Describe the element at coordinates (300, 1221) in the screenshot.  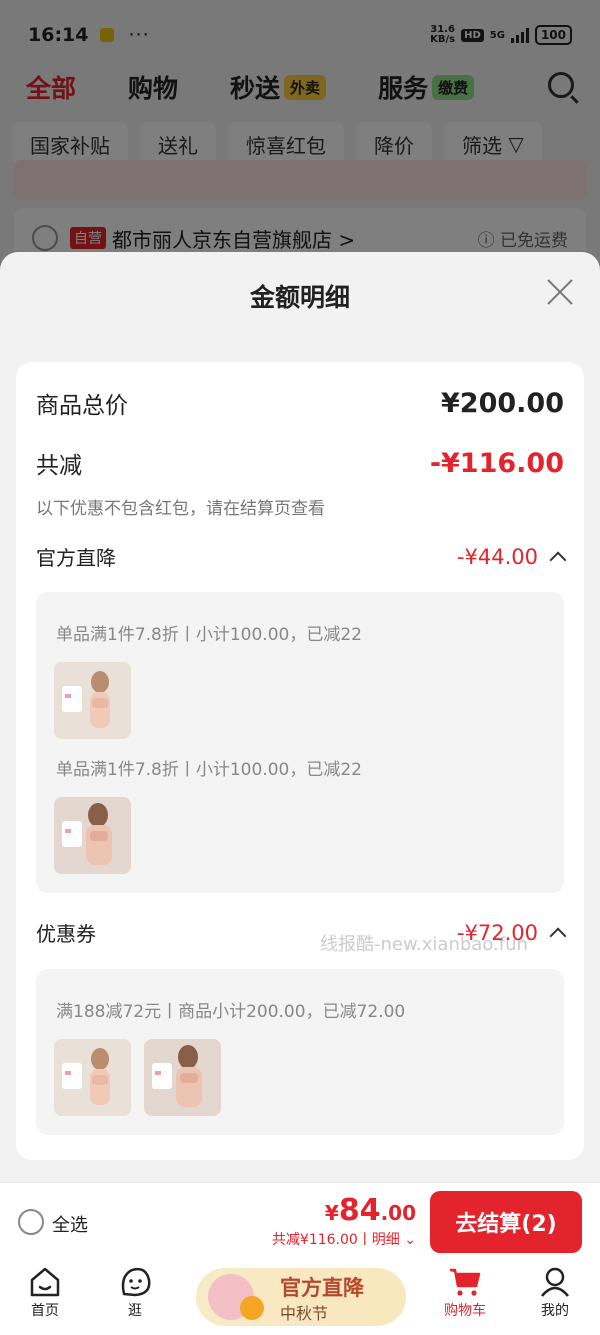
I see `checkout-bar: 全选 ¥84.00 共减¥116.00丨明细 ⌄ 去结算(2)` at that location.